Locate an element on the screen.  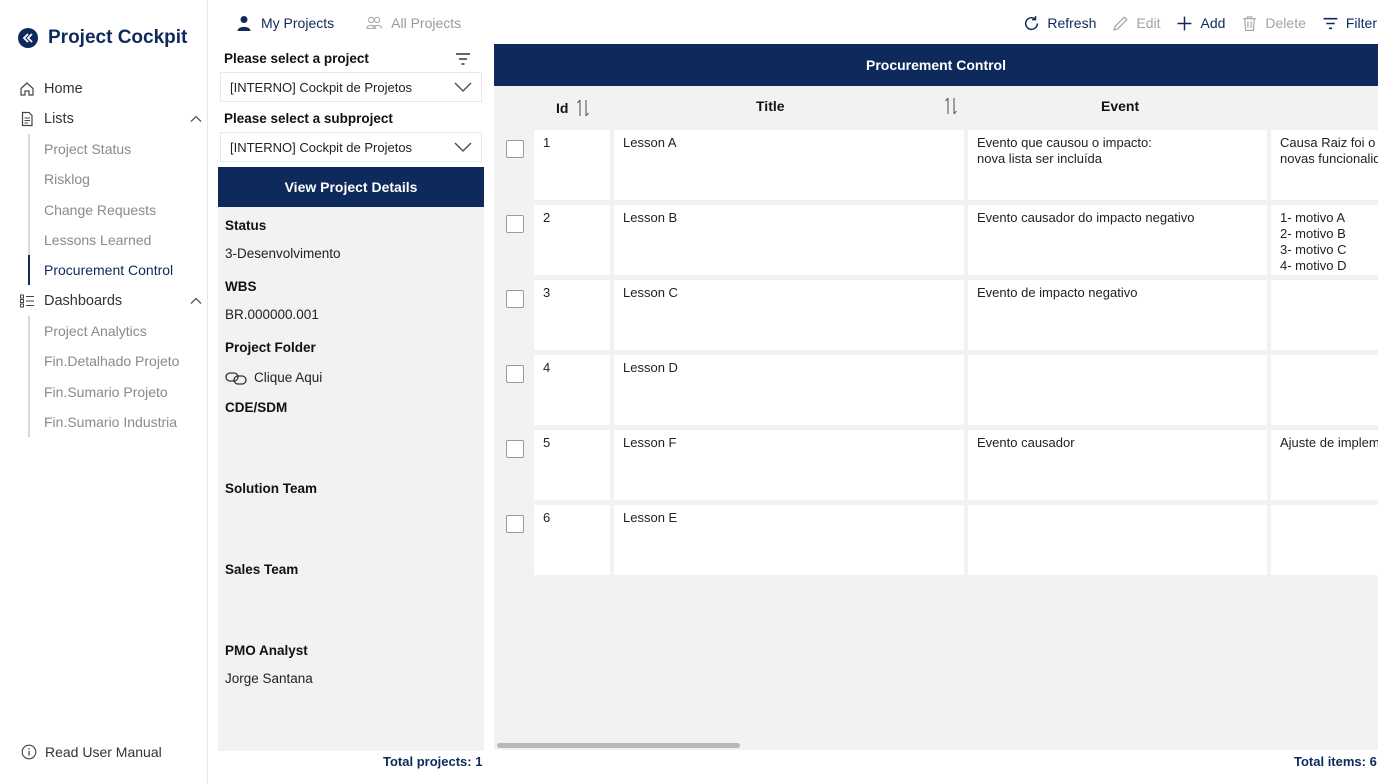
table-row: 3 Lesson C Evento de impacto negativo is located at coordinates (936, 315).